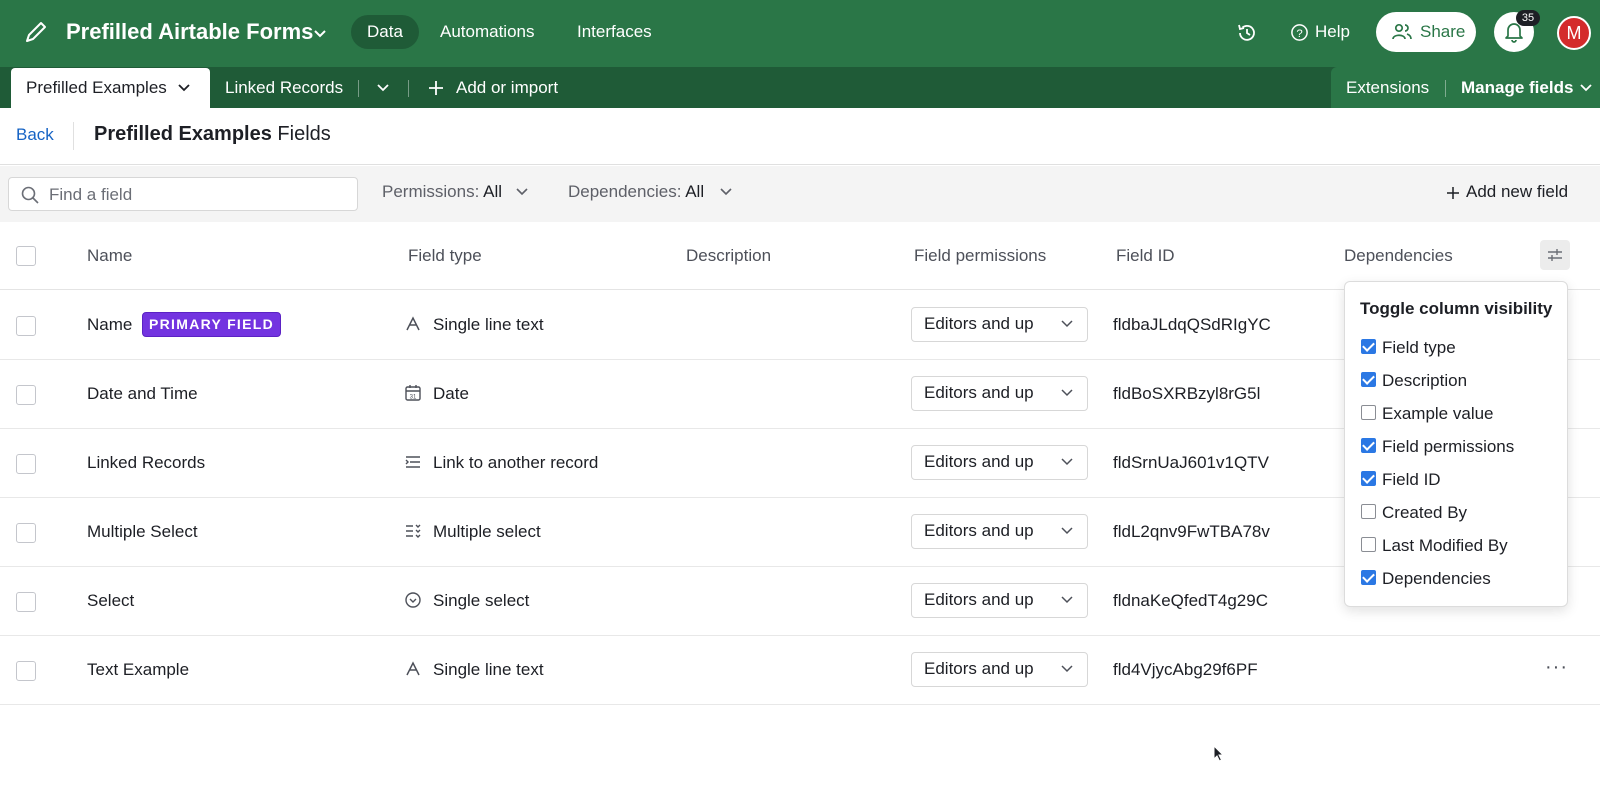 The width and height of the screenshot is (1600, 803). What do you see at coordinates (26, 256) in the screenshot?
I see `select-all-checkbox` at bounding box center [26, 256].